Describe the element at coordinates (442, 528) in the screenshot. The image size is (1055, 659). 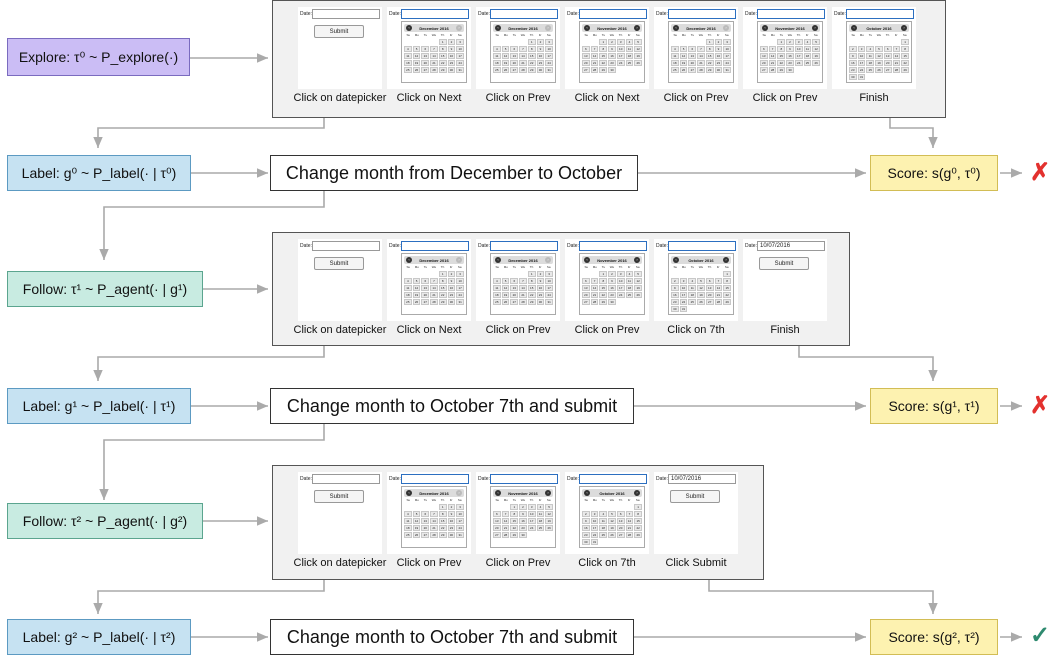
I see `calendar-day: 22` at that location.